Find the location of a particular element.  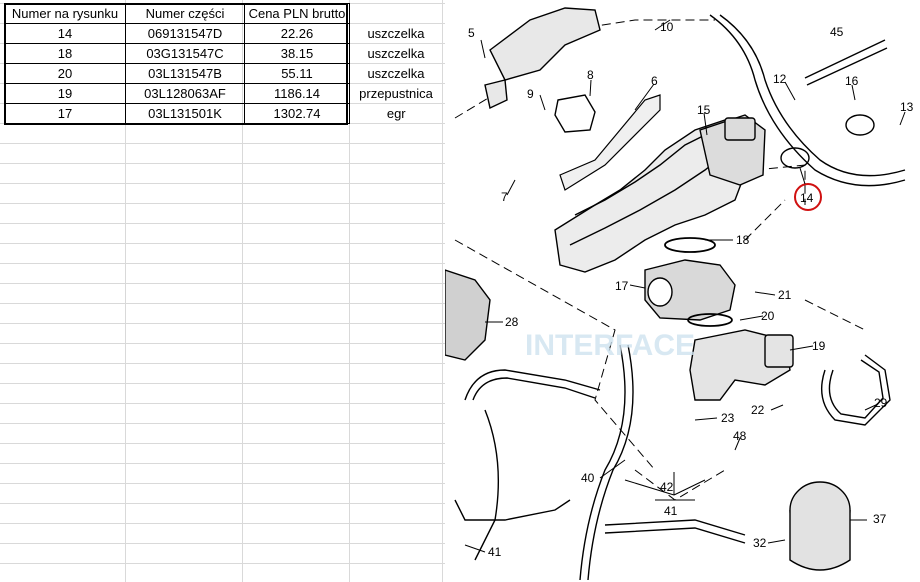

label-20: 20 is located at coordinates (768, 316).